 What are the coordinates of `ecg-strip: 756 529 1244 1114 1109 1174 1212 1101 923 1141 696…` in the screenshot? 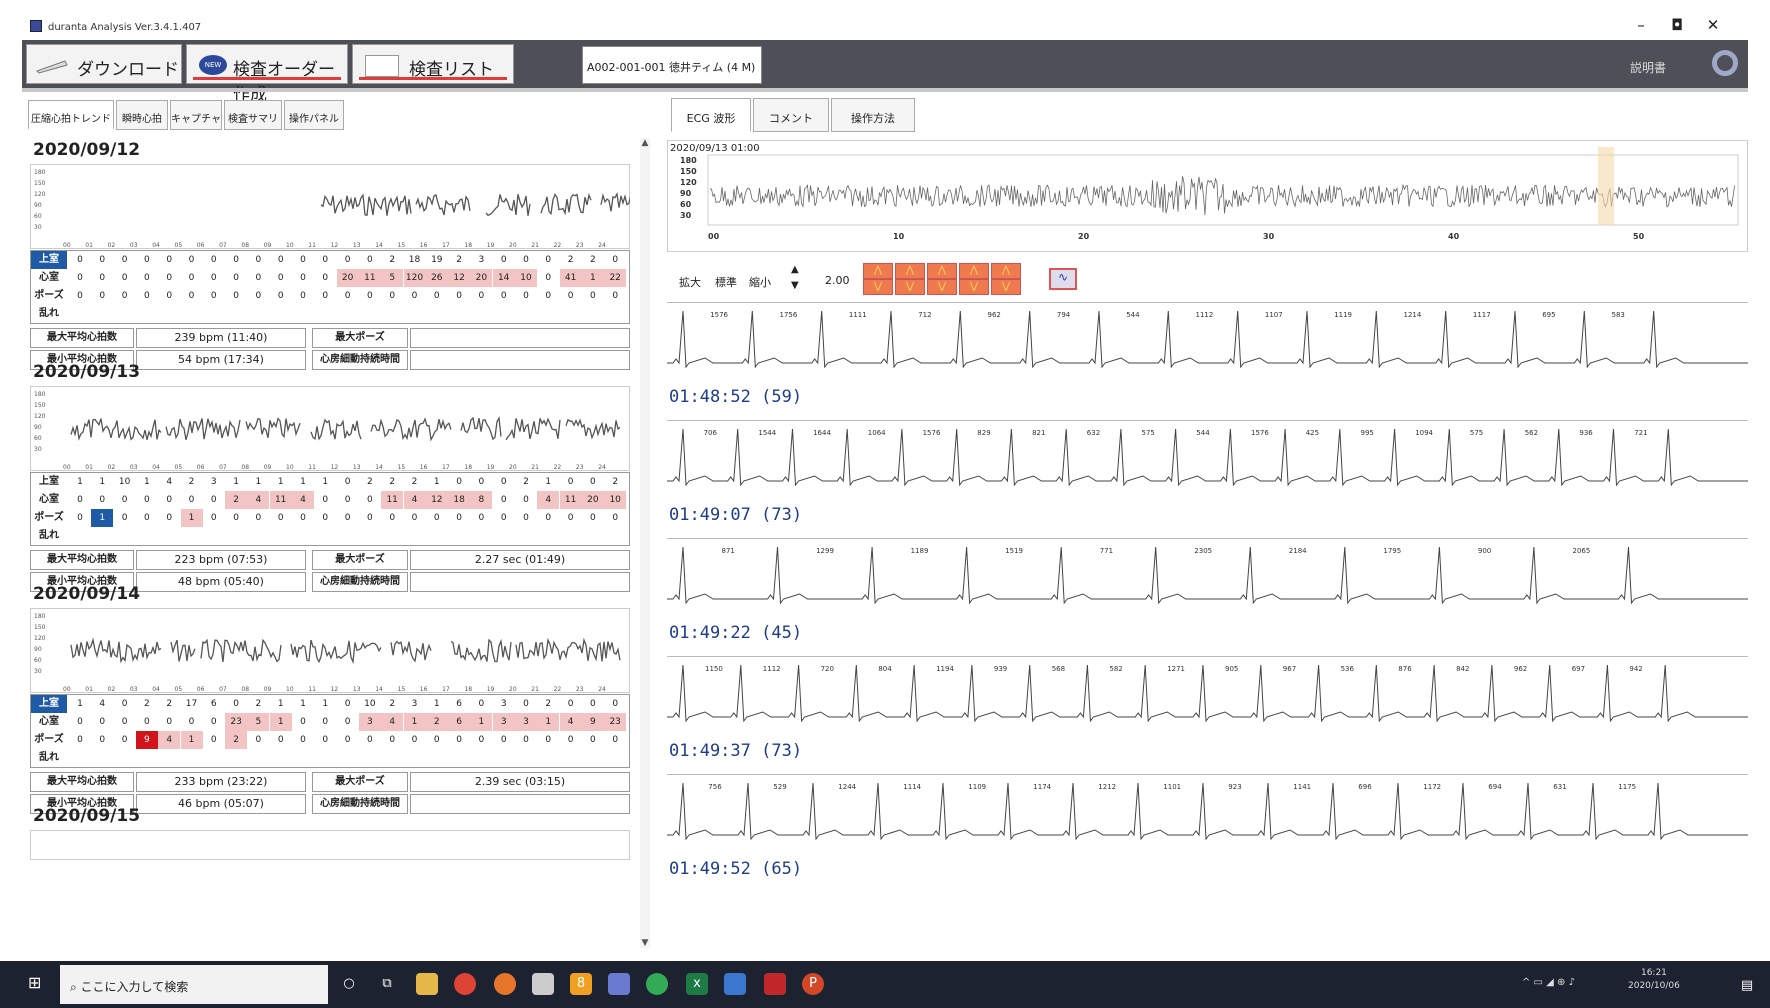 It's located at (1207, 833).